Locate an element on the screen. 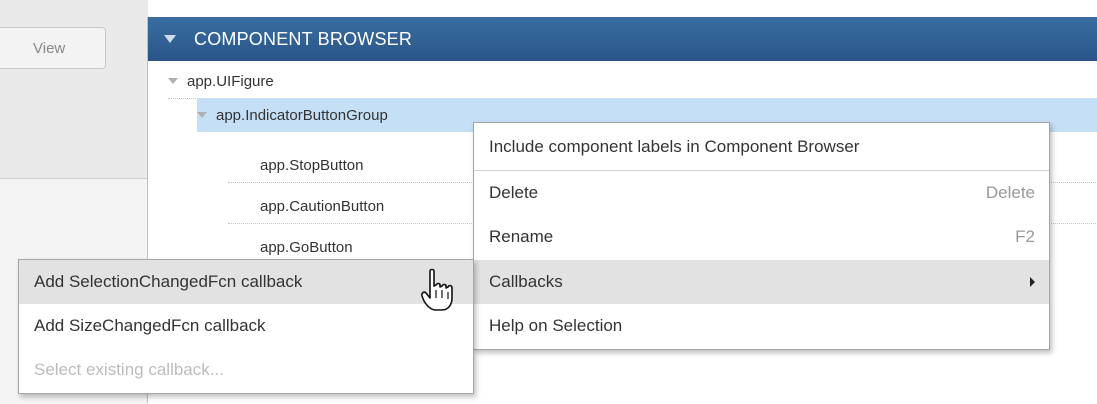 This screenshot has height=404, width=1097. menu-item-shortcut: F2 is located at coordinates (1025, 236).